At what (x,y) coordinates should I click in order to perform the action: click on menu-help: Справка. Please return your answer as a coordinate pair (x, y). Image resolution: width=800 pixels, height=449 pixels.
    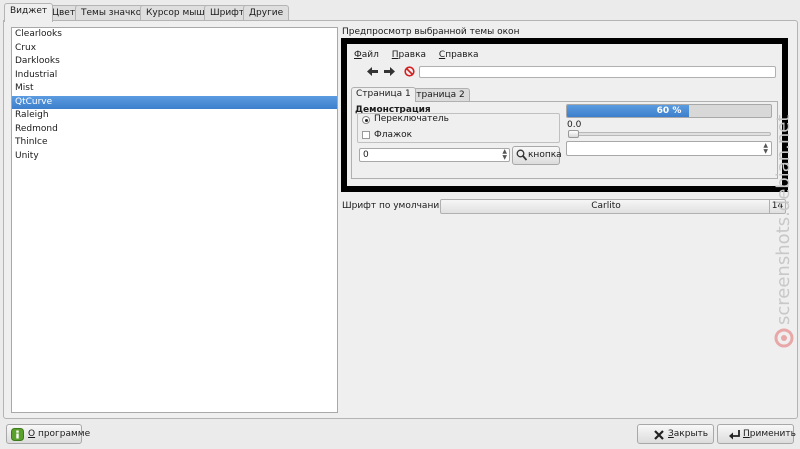
    Looking at the image, I should click on (459, 55).